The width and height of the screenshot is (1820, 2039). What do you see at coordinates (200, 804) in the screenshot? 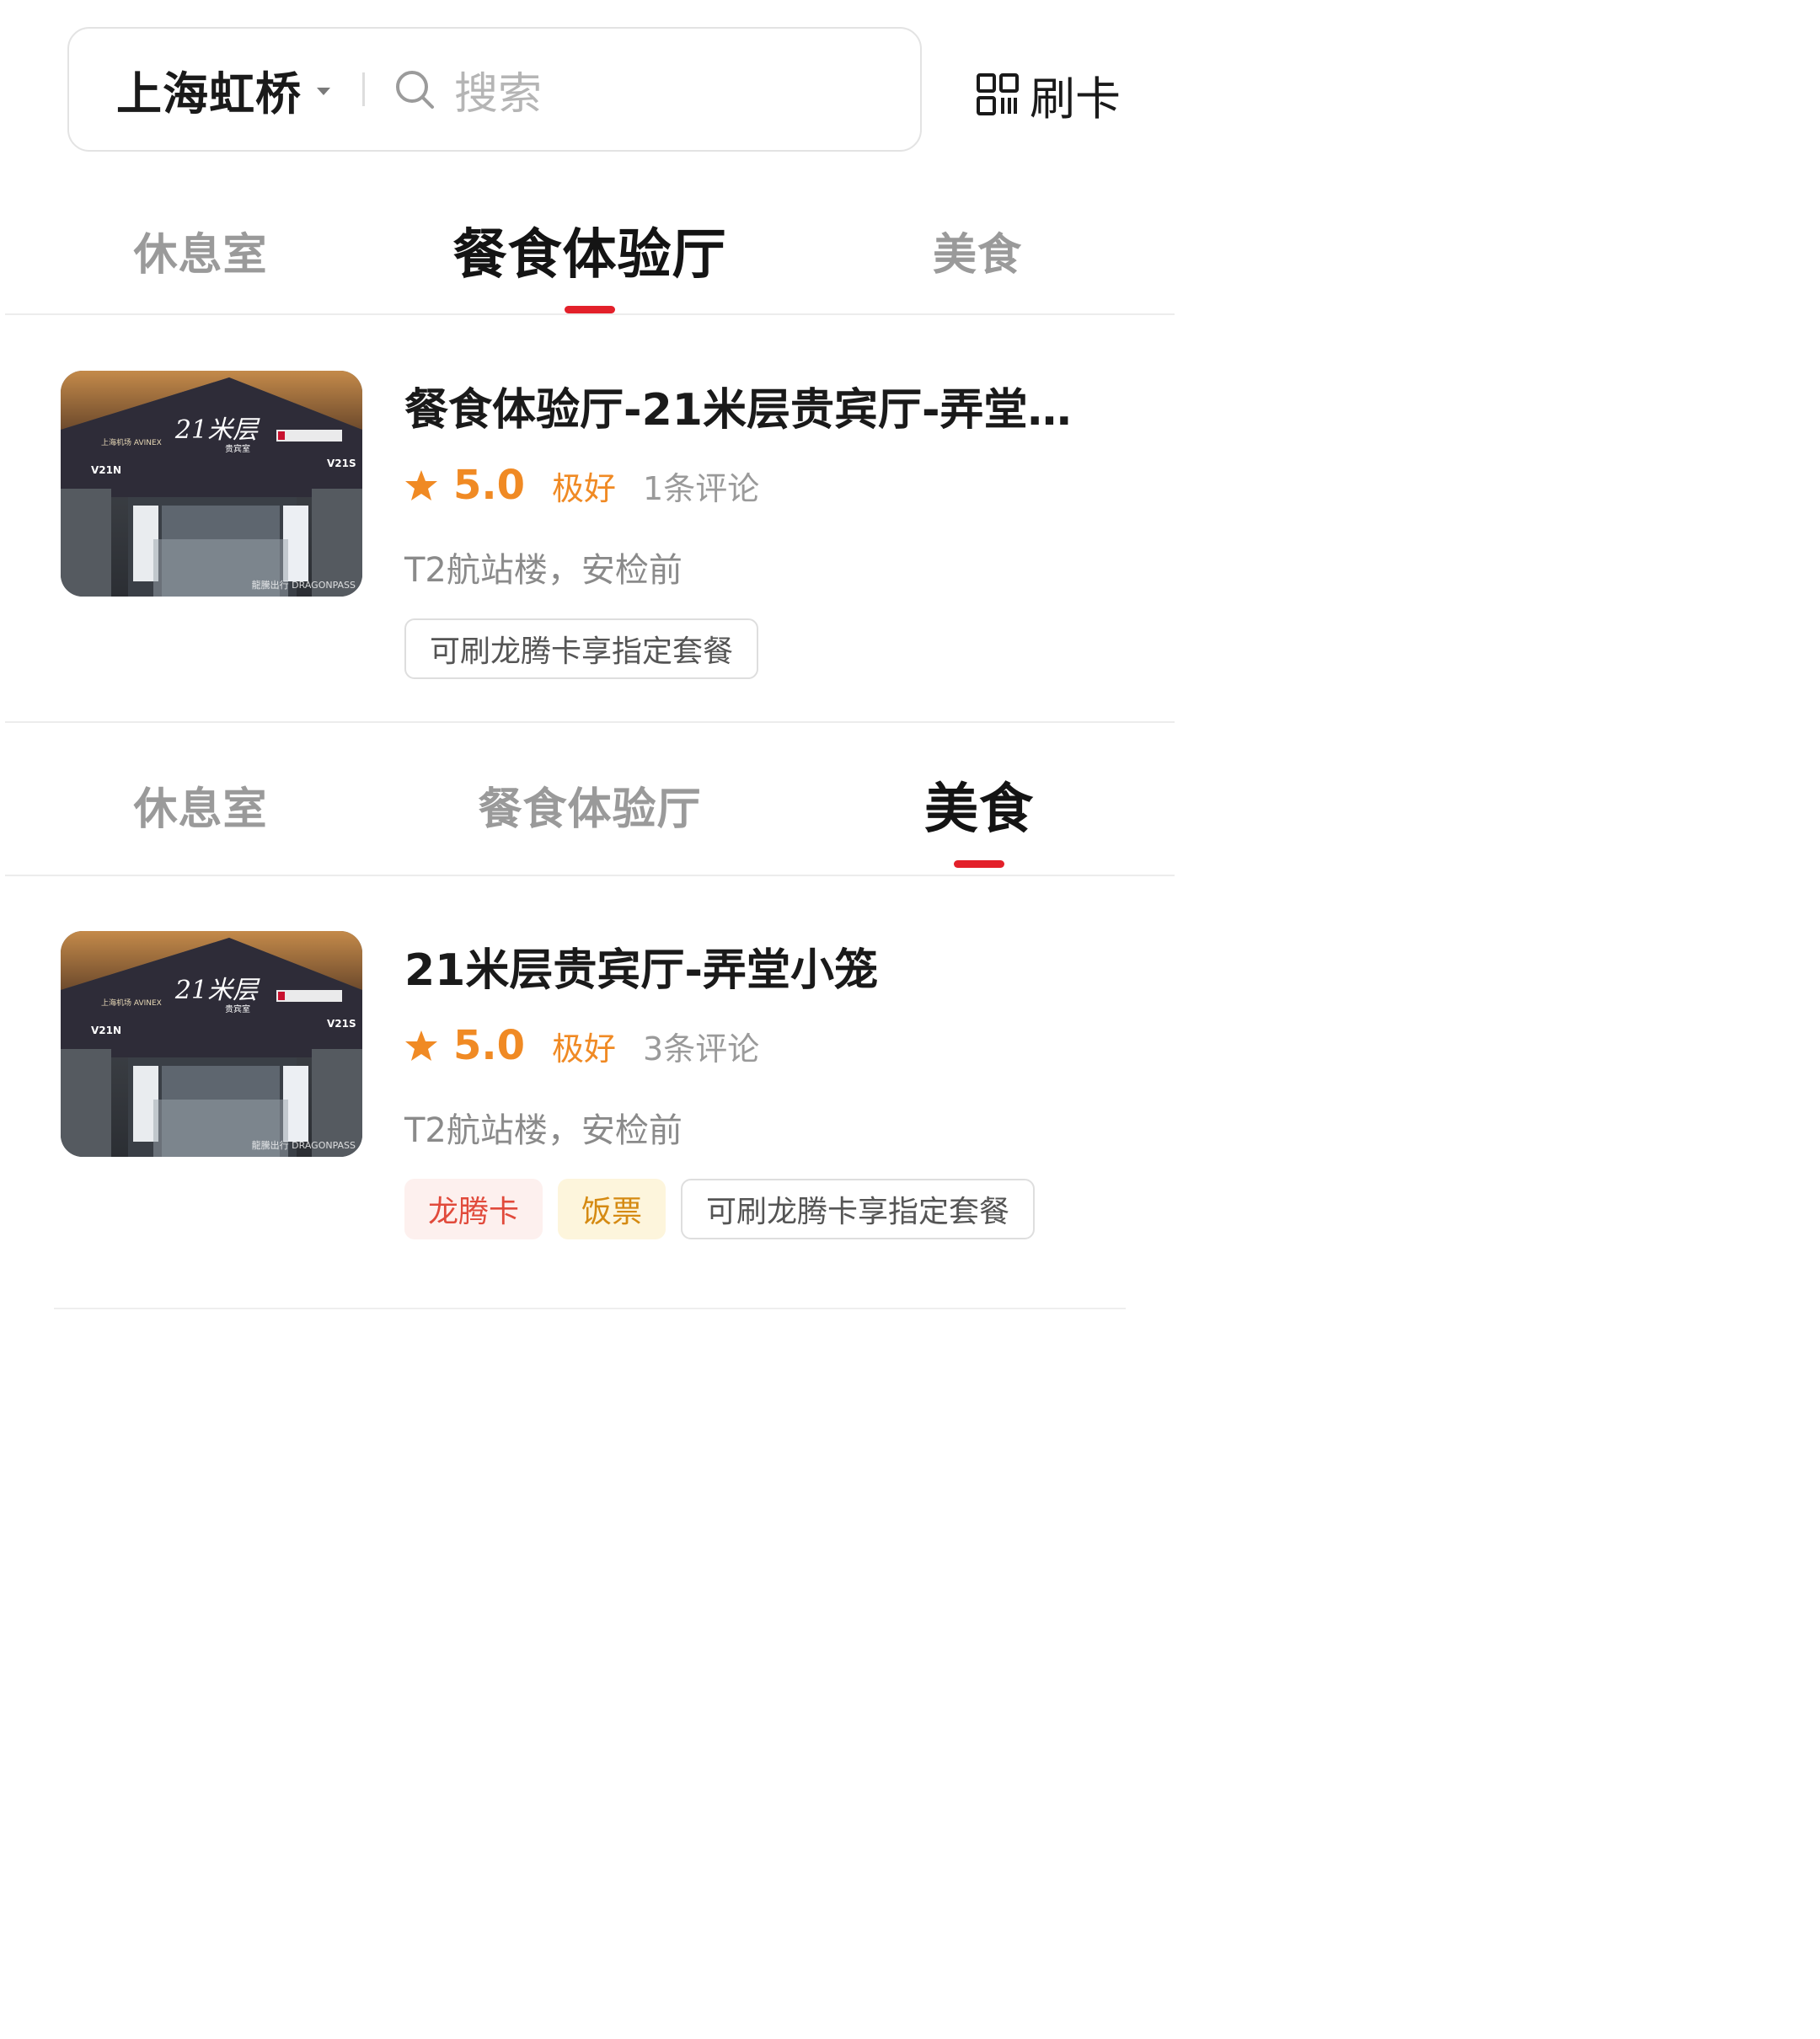
I see `tab-lounge-2: 休息室` at bounding box center [200, 804].